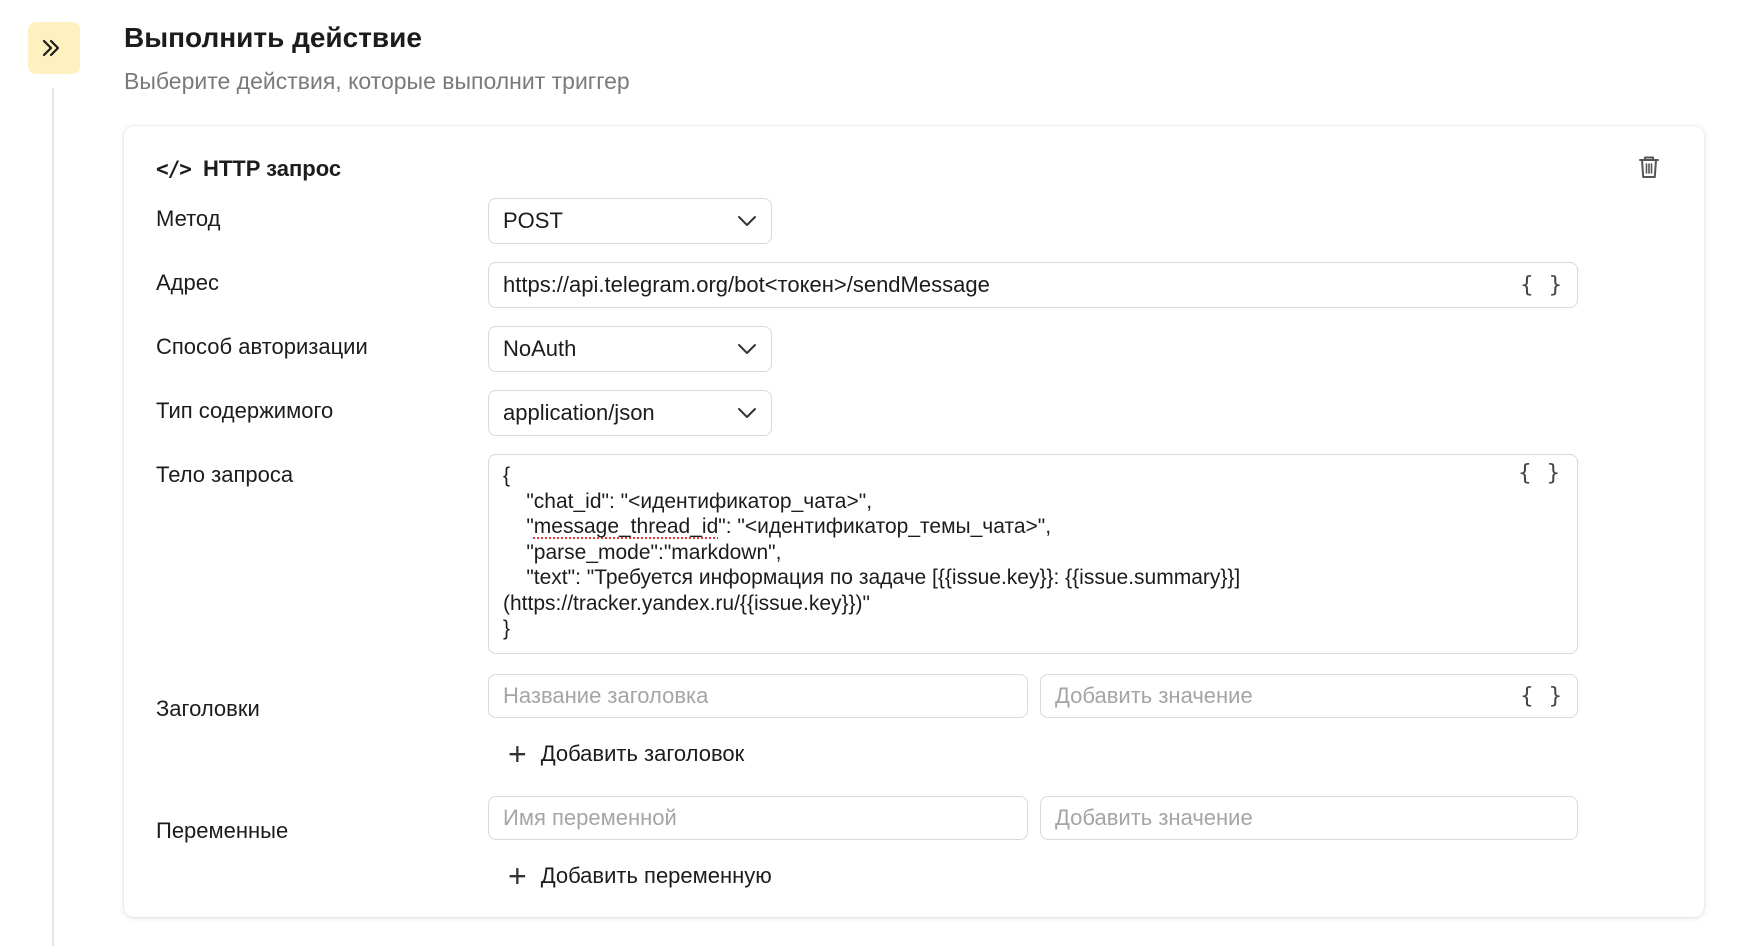 The width and height of the screenshot is (1742, 946). Describe the element at coordinates (222, 830) in the screenshot. I see `variables-label: Переменные` at that location.